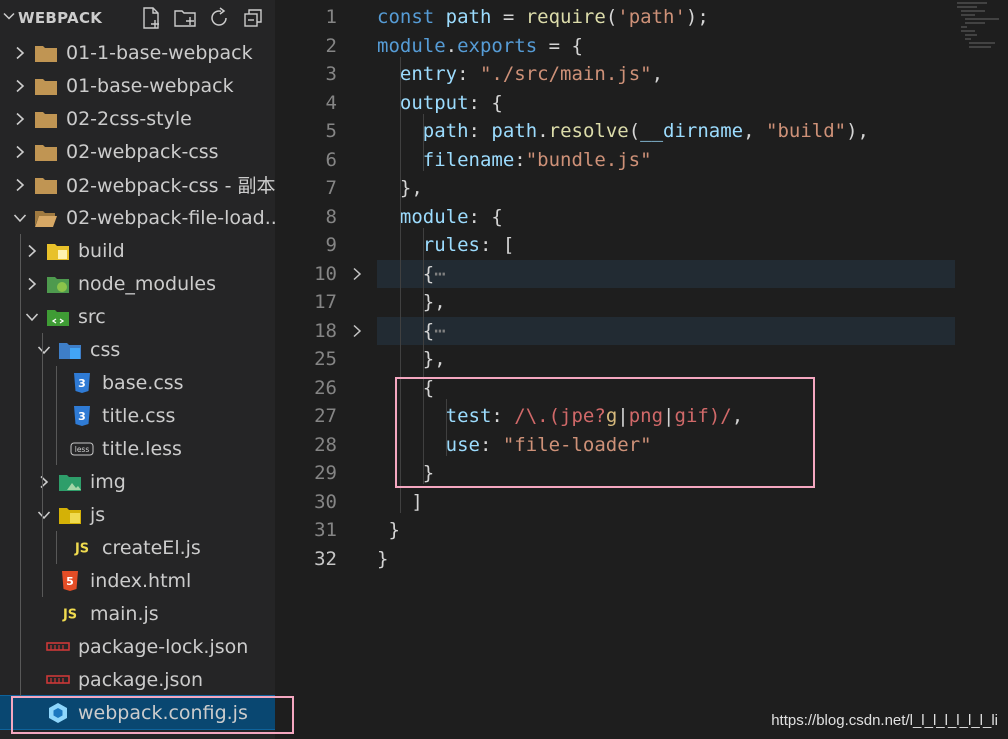 The height and width of the screenshot is (739, 1008). I want to click on tree-item-label: 01-base-webpack, so click(150, 85).